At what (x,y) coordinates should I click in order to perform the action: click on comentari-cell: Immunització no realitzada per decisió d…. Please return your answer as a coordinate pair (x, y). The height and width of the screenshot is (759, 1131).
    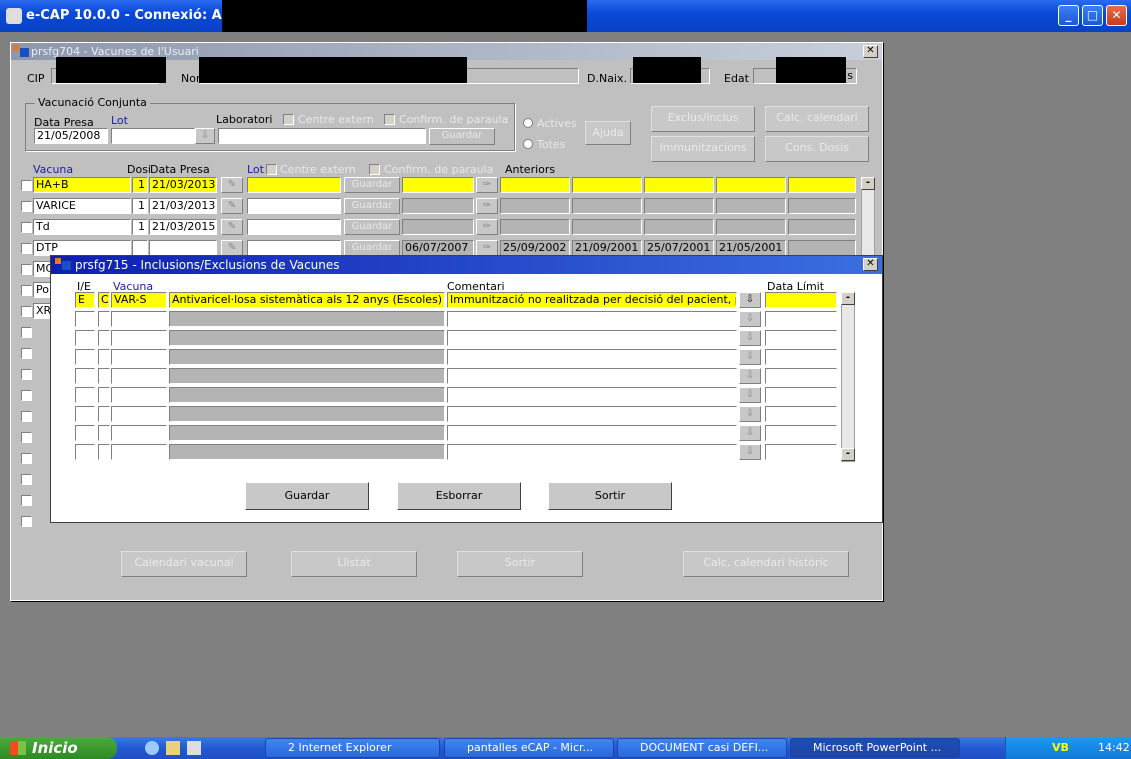
    Looking at the image, I should click on (592, 300).